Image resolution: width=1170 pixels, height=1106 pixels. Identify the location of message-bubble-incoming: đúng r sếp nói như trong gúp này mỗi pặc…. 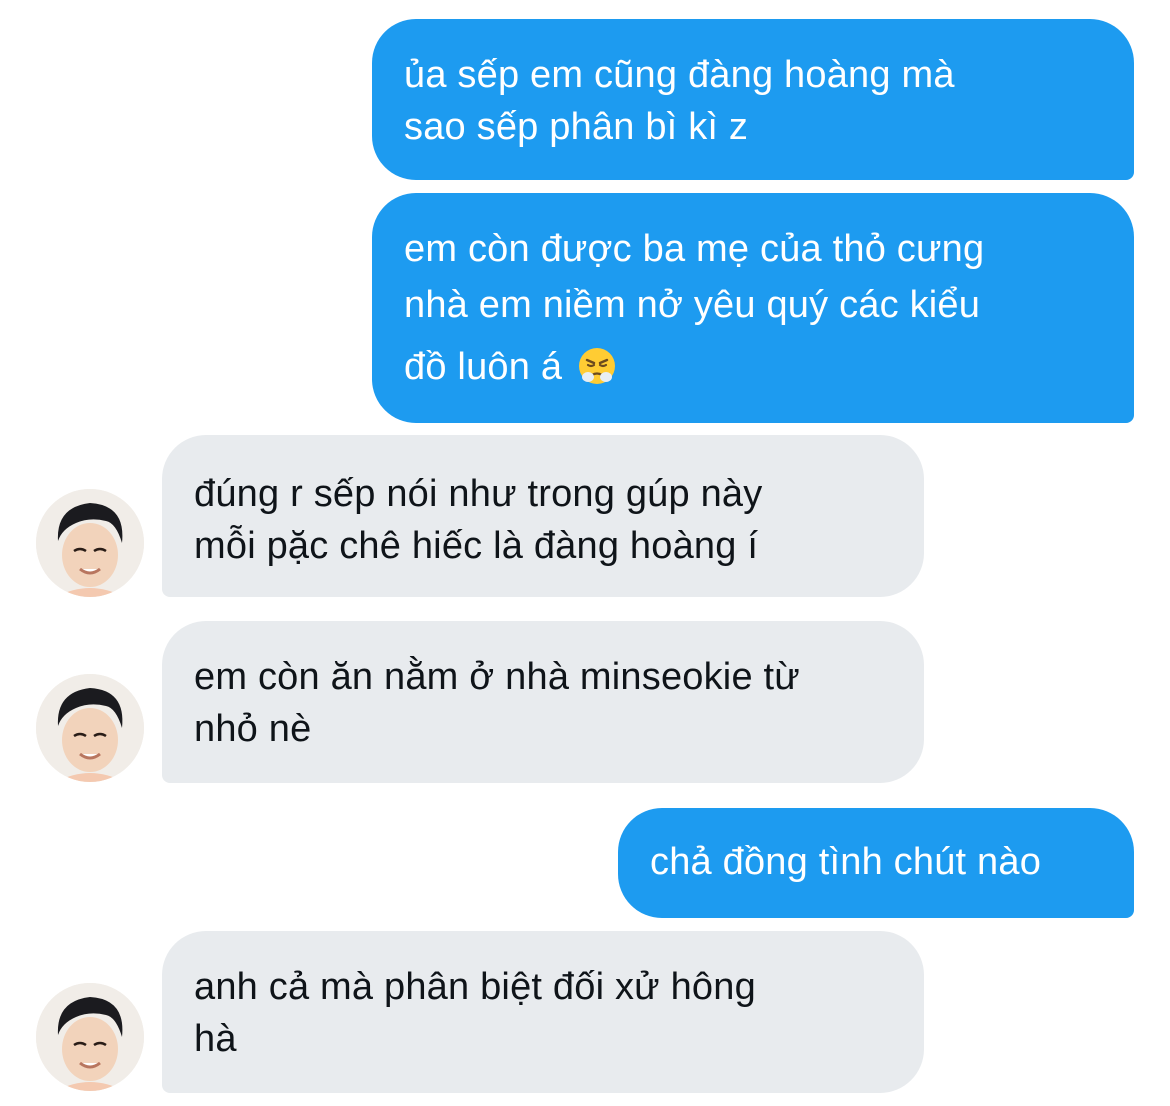
(543, 516).